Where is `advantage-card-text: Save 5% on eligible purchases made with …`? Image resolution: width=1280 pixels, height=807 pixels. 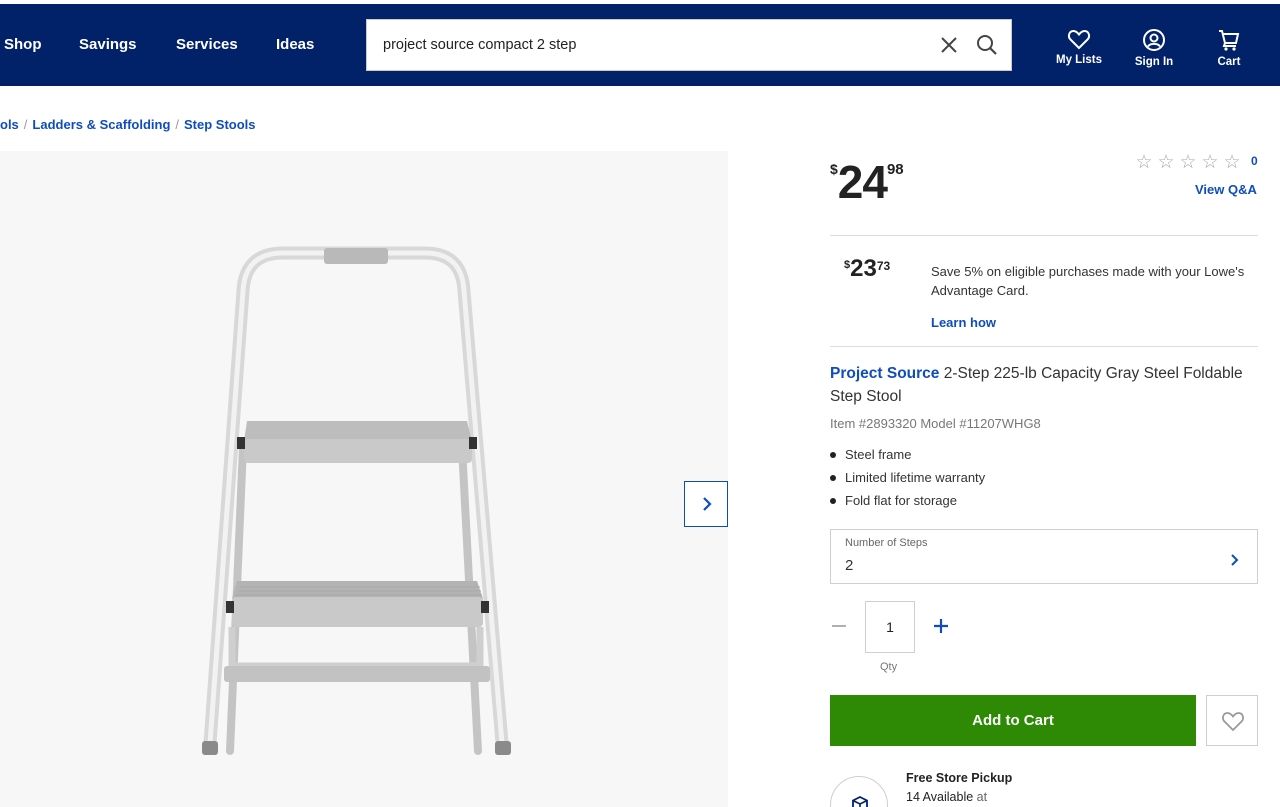 advantage-card-text: Save 5% on eligible purchases made with … is located at coordinates (1088, 281).